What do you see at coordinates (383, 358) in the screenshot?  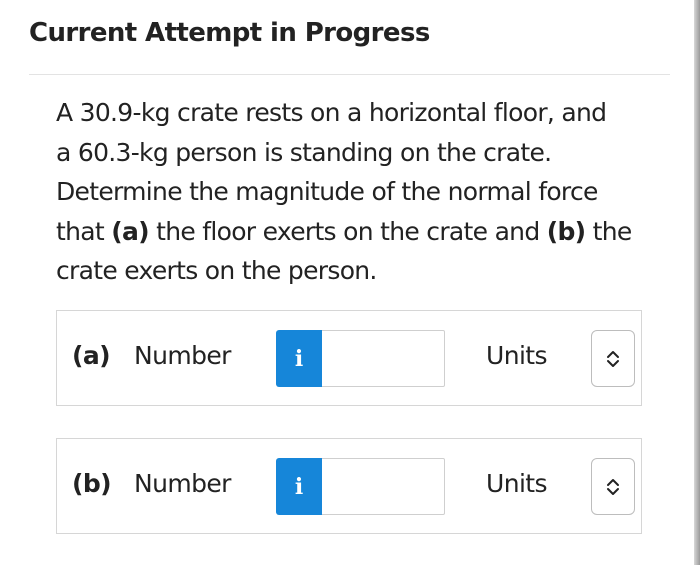 I see `number-input-a` at bounding box center [383, 358].